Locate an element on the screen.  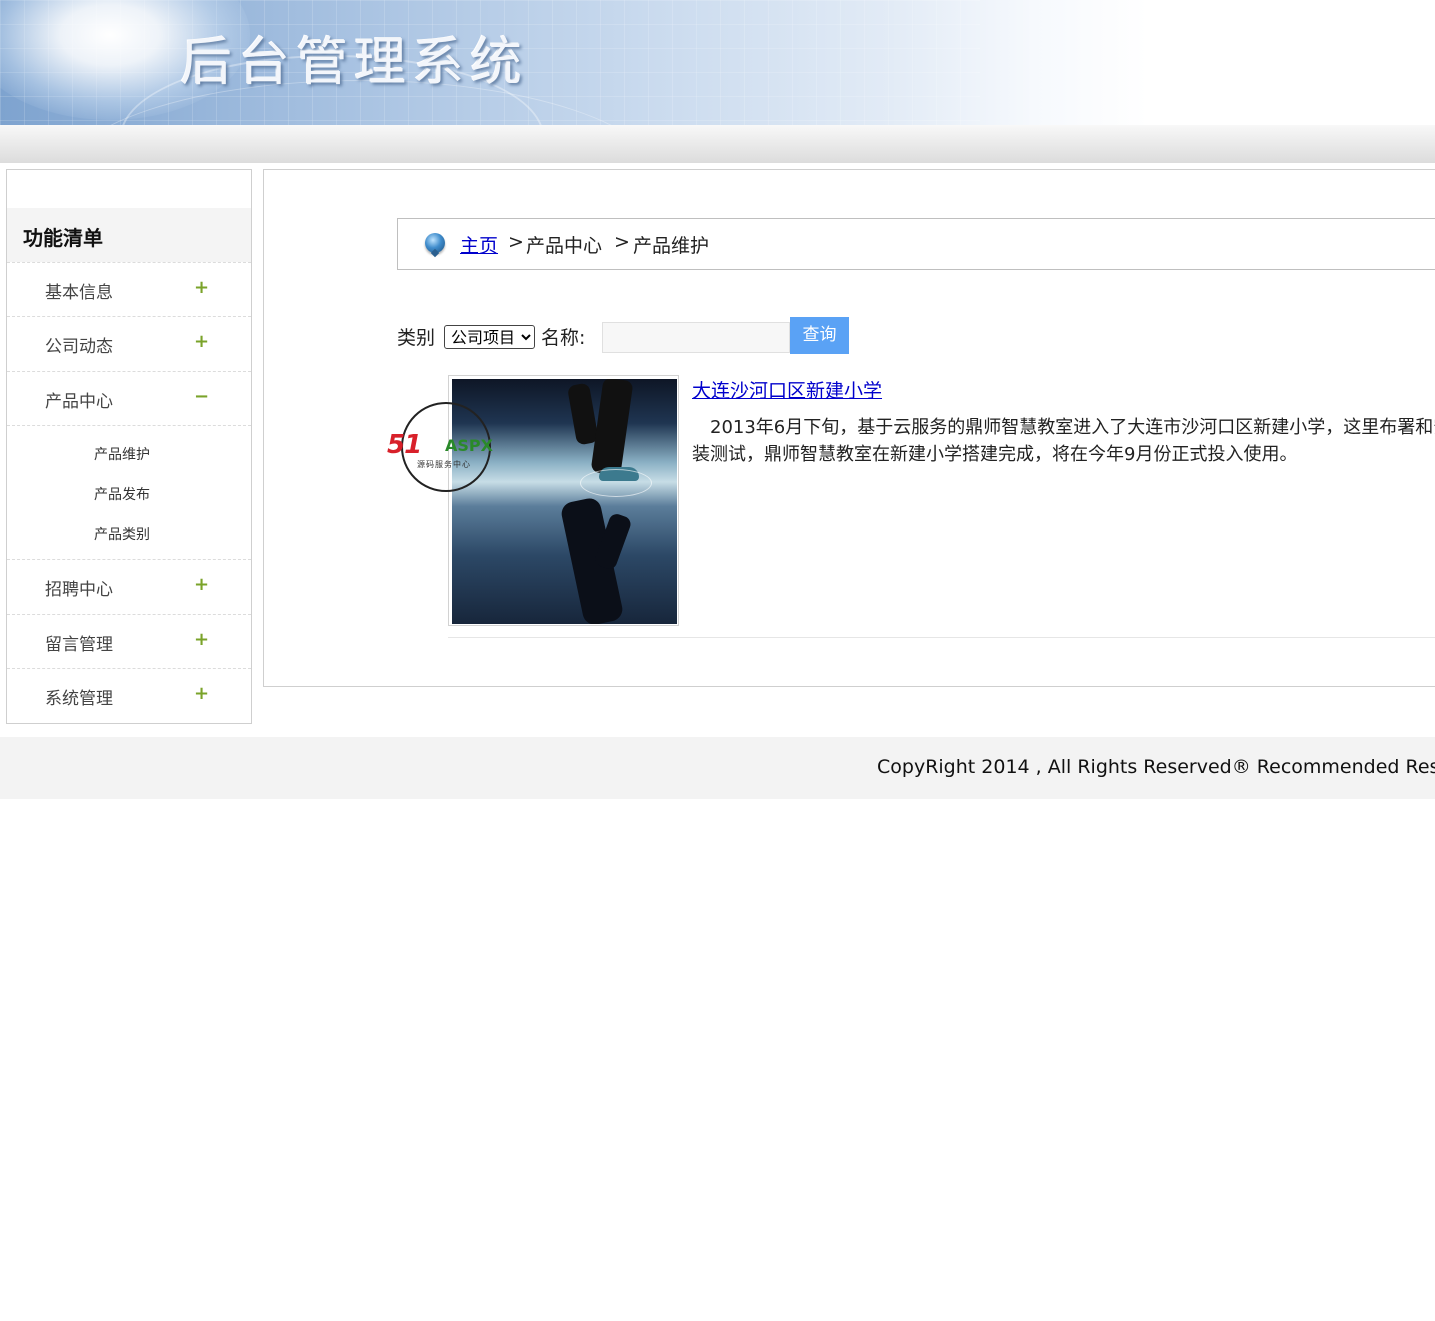
sidebar-item-product-center: 产品中心 − is located at coordinates (129, 398).